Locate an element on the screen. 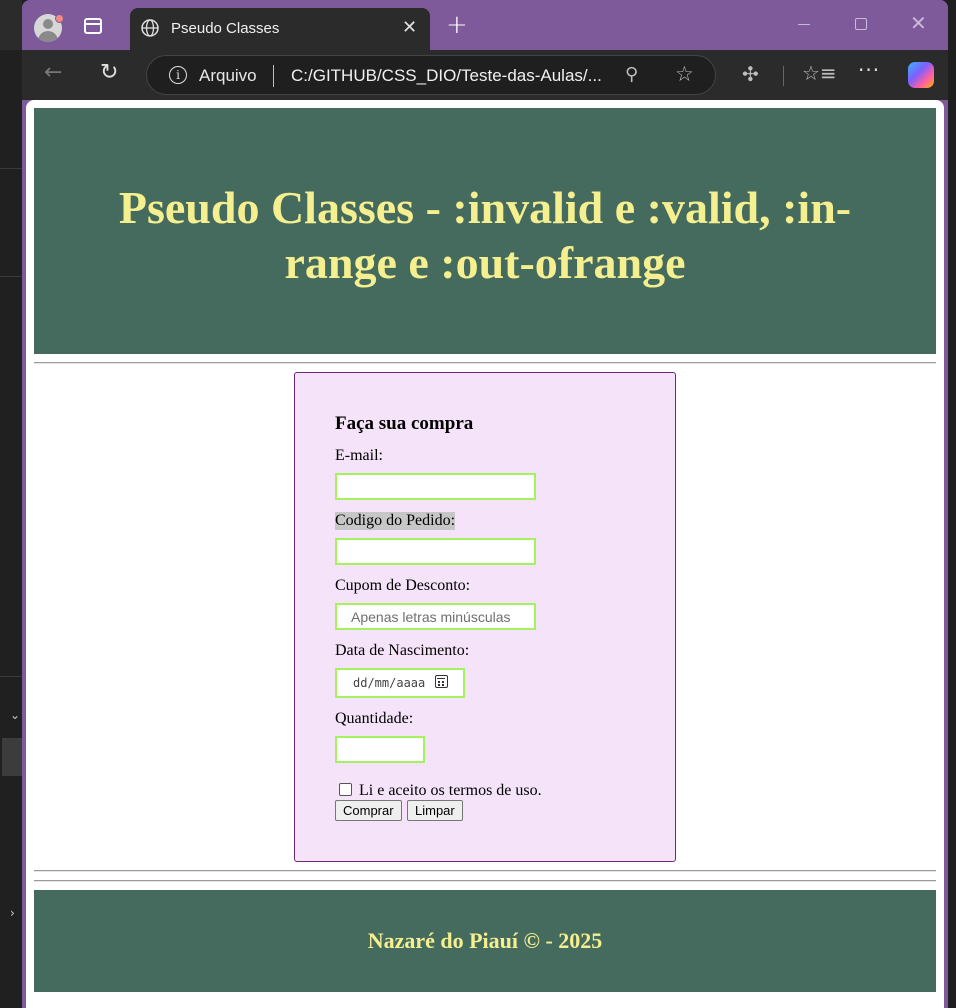 This screenshot has height=1008, width=956. order-code-field is located at coordinates (435, 551).